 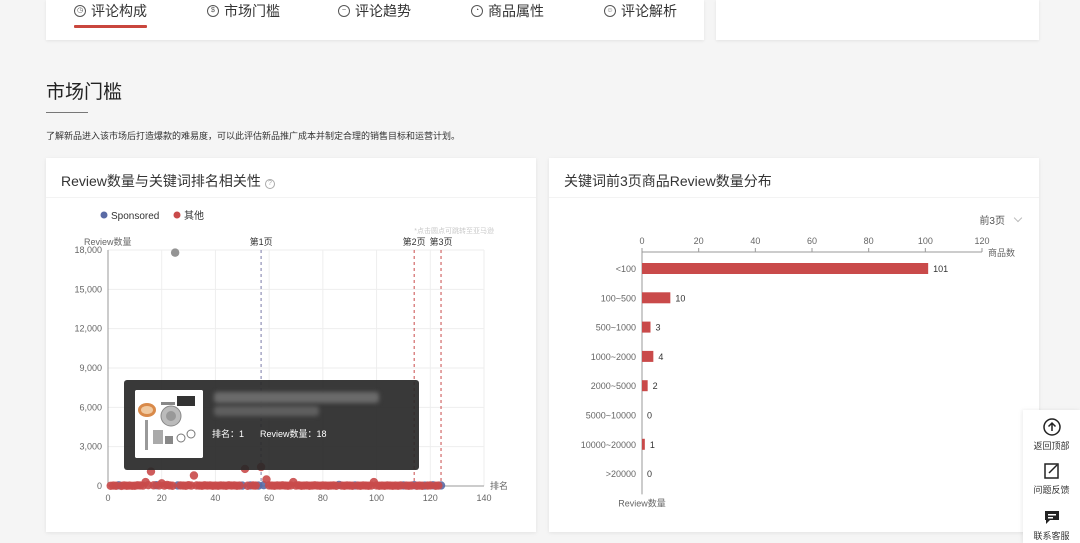 What do you see at coordinates (261, 241) in the screenshot?
I see `page-marker-label: 第1页` at bounding box center [261, 241].